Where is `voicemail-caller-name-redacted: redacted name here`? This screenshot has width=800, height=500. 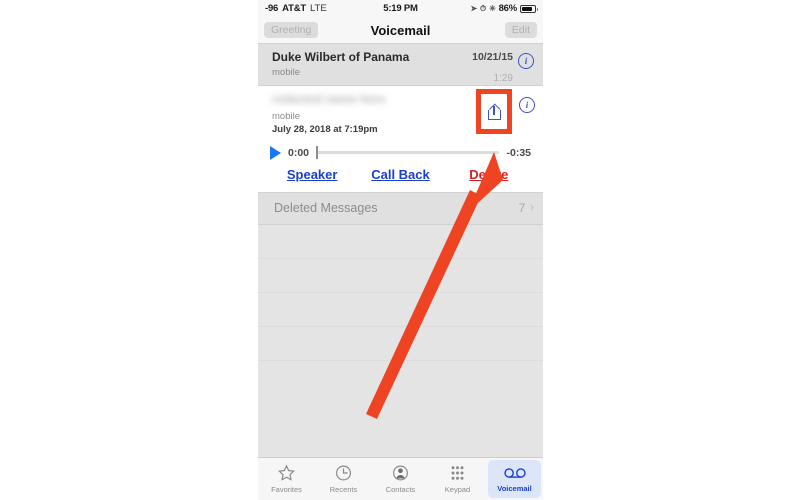 voicemail-caller-name-redacted: redacted name here is located at coordinates (329, 99).